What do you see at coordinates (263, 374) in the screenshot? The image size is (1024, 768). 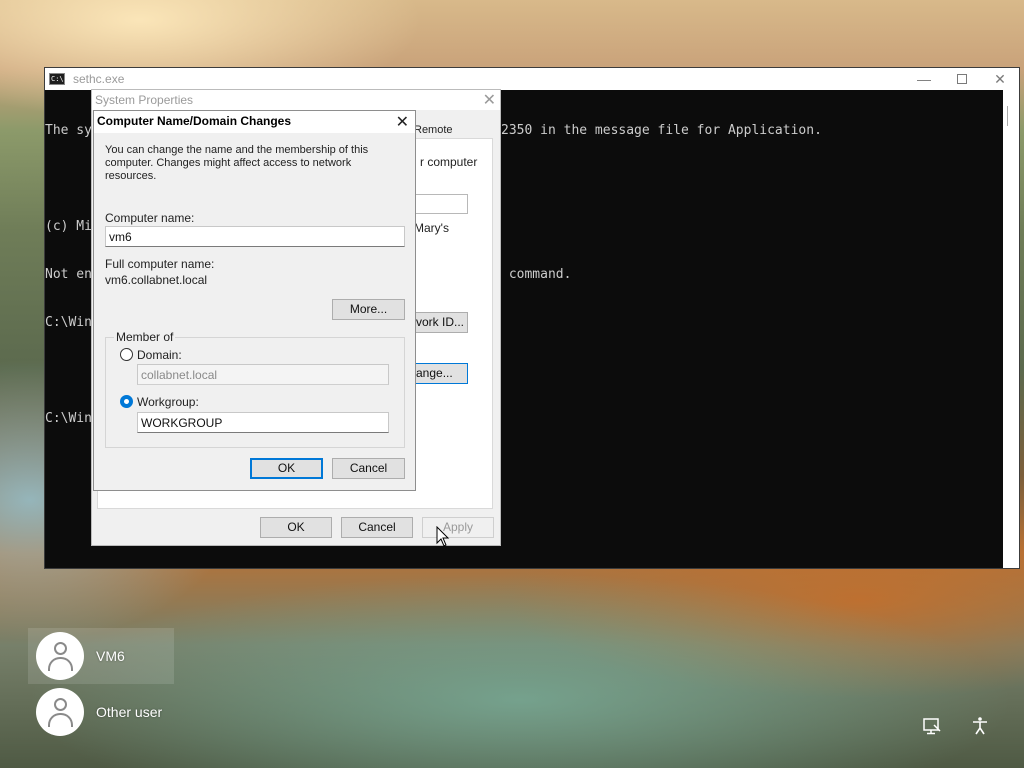 I see `domain-input: collabnet.local` at bounding box center [263, 374].